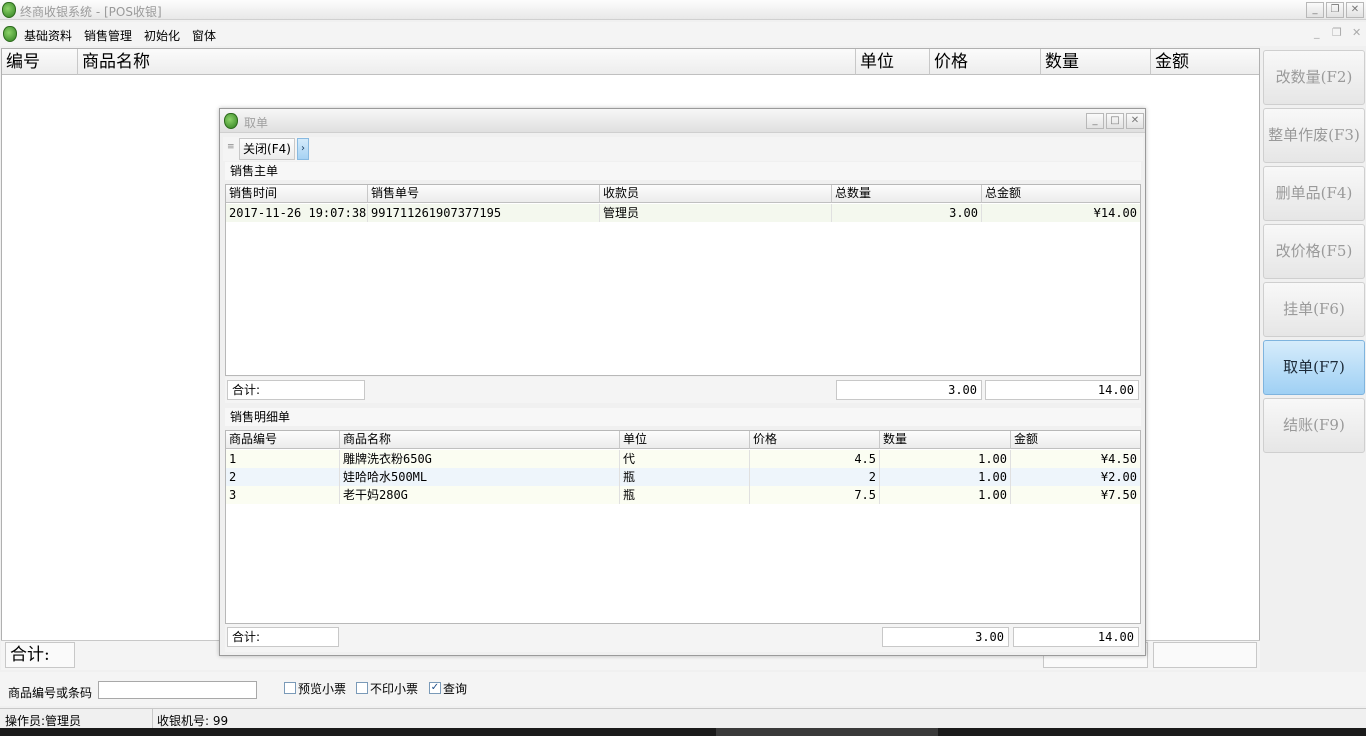 Image resolution: width=1366 pixels, height=736 pixels. What do you see at coordinates (985, 62) in the screenshot?
I see `col-header-price: 价格` at bounding box center [985, 62].